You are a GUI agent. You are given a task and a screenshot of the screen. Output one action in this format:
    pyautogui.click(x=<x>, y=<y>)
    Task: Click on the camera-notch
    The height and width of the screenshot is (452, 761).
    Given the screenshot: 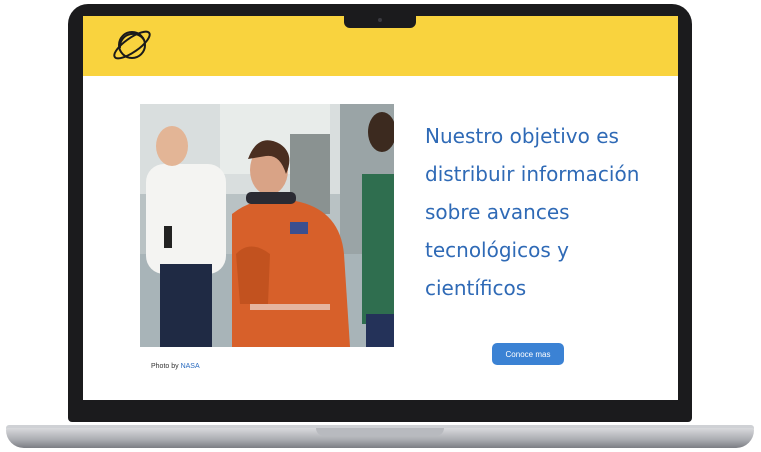 What is the action you would take?
    pyautogui.click(x=380, y=21)
    